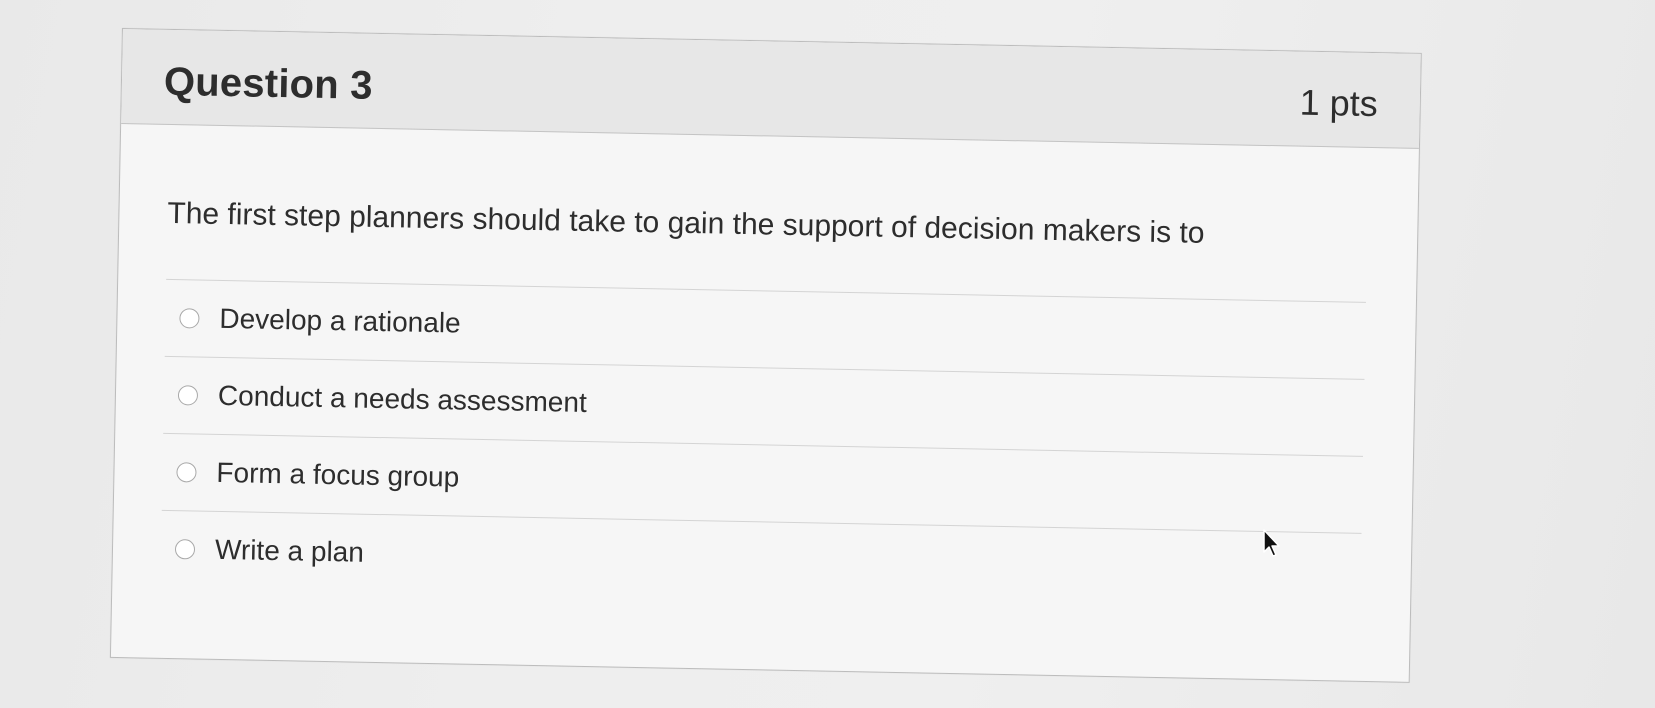  What do you see at coordinates (1339, 103) in the screenshot?
I see `question-points: 1 pts` at bounding box center [1339, 103].